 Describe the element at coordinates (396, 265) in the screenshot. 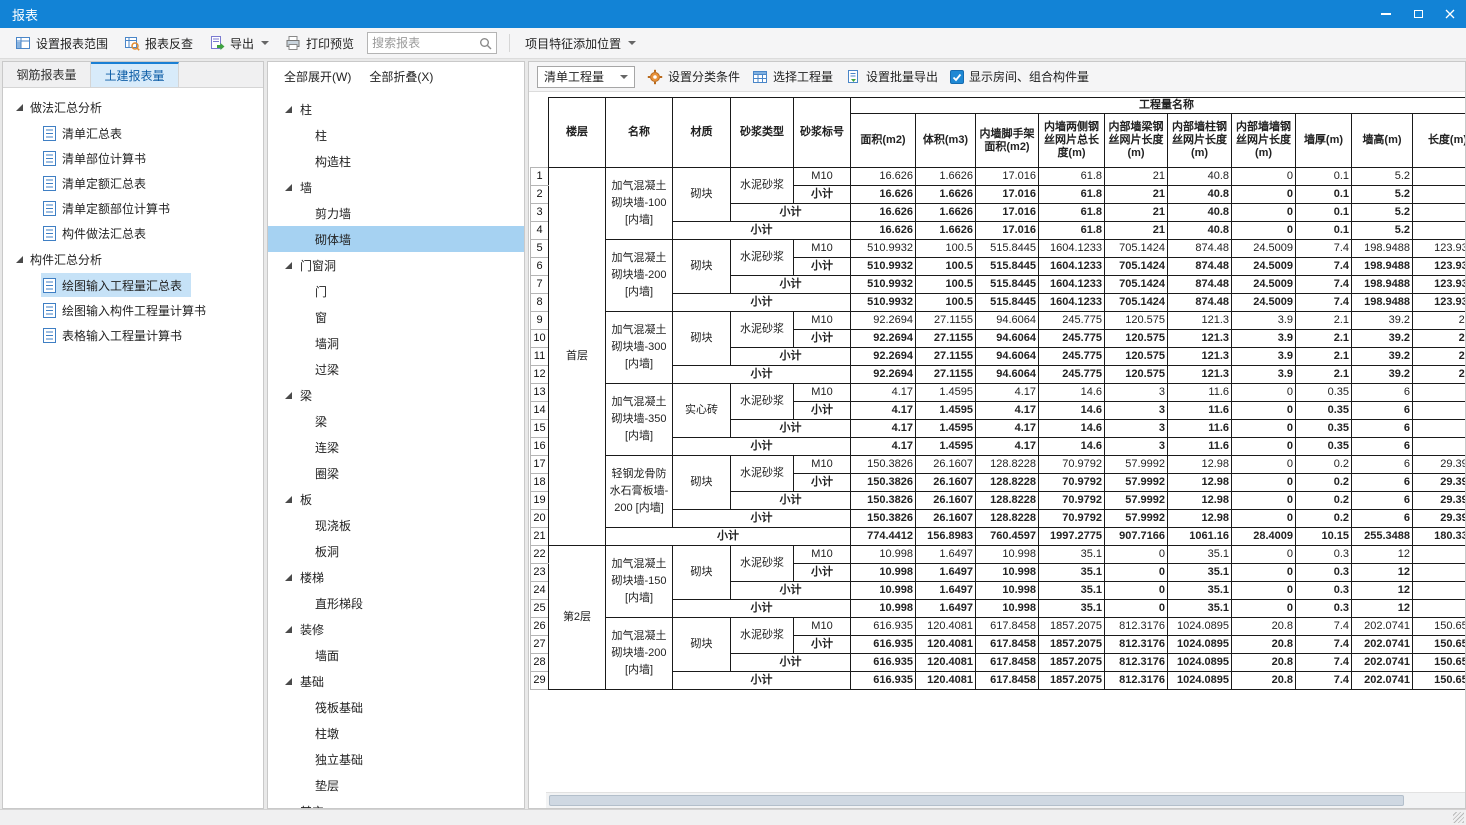

I see `component-section-header: 门窗洞` at that location.